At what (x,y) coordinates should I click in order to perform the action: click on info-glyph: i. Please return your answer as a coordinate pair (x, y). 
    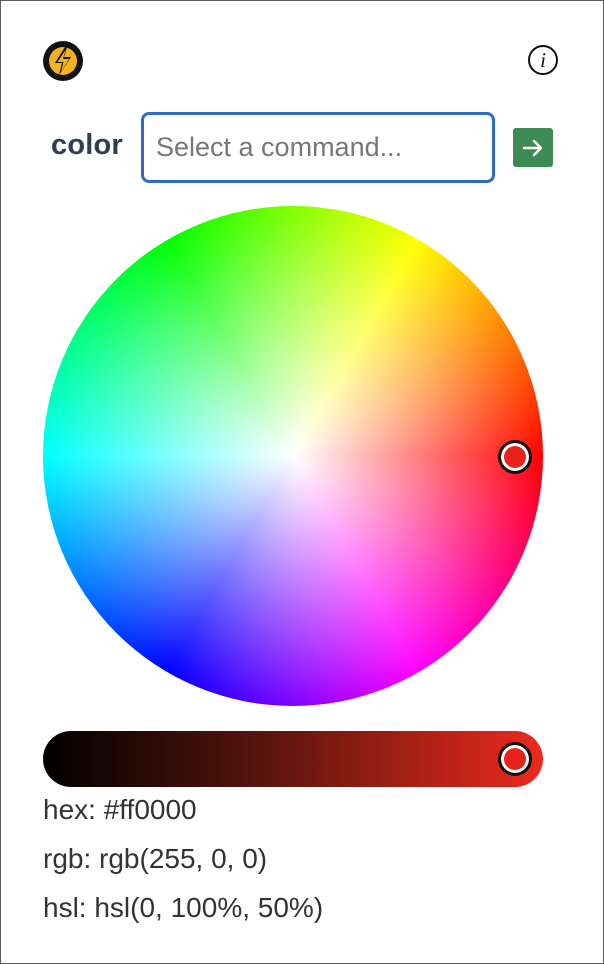
    Looking at the image, I should click on (543, 59).